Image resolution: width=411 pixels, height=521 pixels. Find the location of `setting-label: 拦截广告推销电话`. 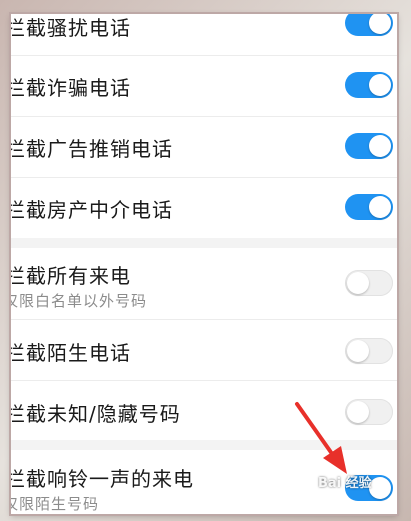

setting-label: 拦截广告推销电话 is located at coordinates (92, 149).